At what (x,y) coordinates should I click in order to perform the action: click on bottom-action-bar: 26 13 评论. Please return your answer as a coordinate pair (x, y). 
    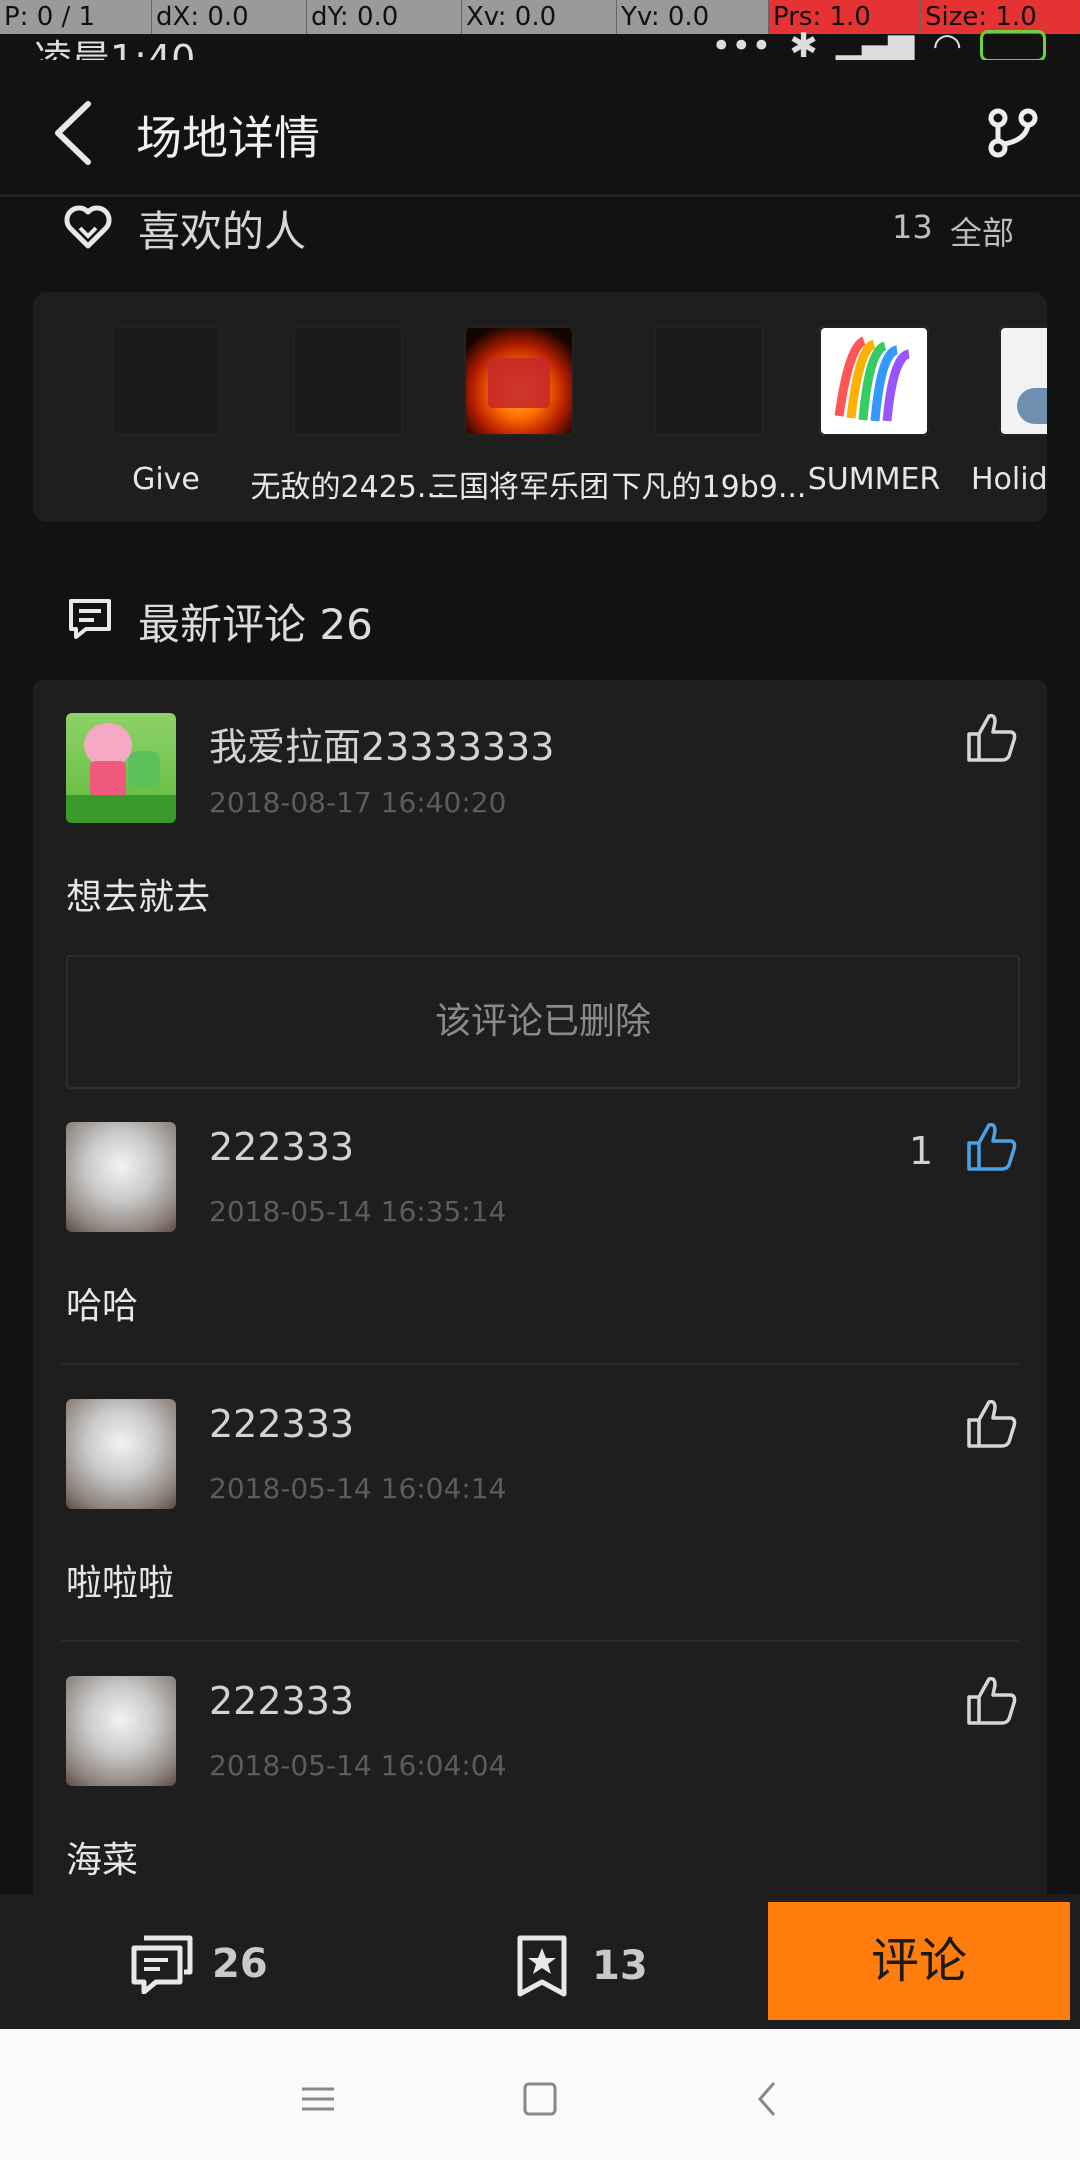
    Looking at the image, I should click on (540, 1961).